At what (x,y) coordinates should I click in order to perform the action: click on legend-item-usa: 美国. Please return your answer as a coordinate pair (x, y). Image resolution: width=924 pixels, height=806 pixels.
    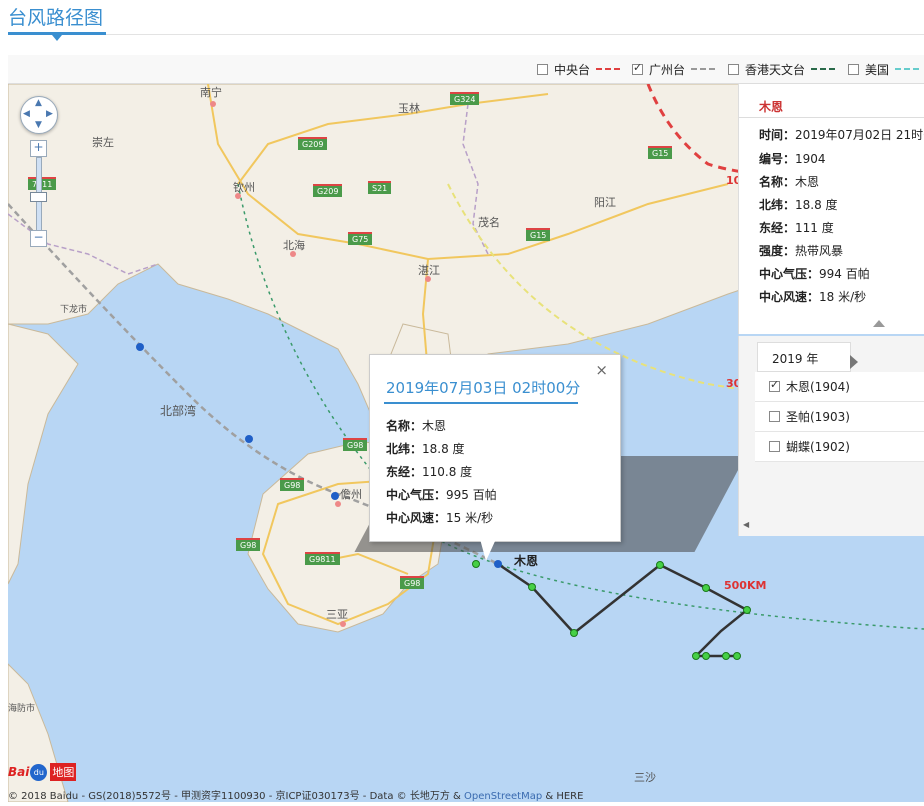
    Looking at the image, I should click on (884, 69).